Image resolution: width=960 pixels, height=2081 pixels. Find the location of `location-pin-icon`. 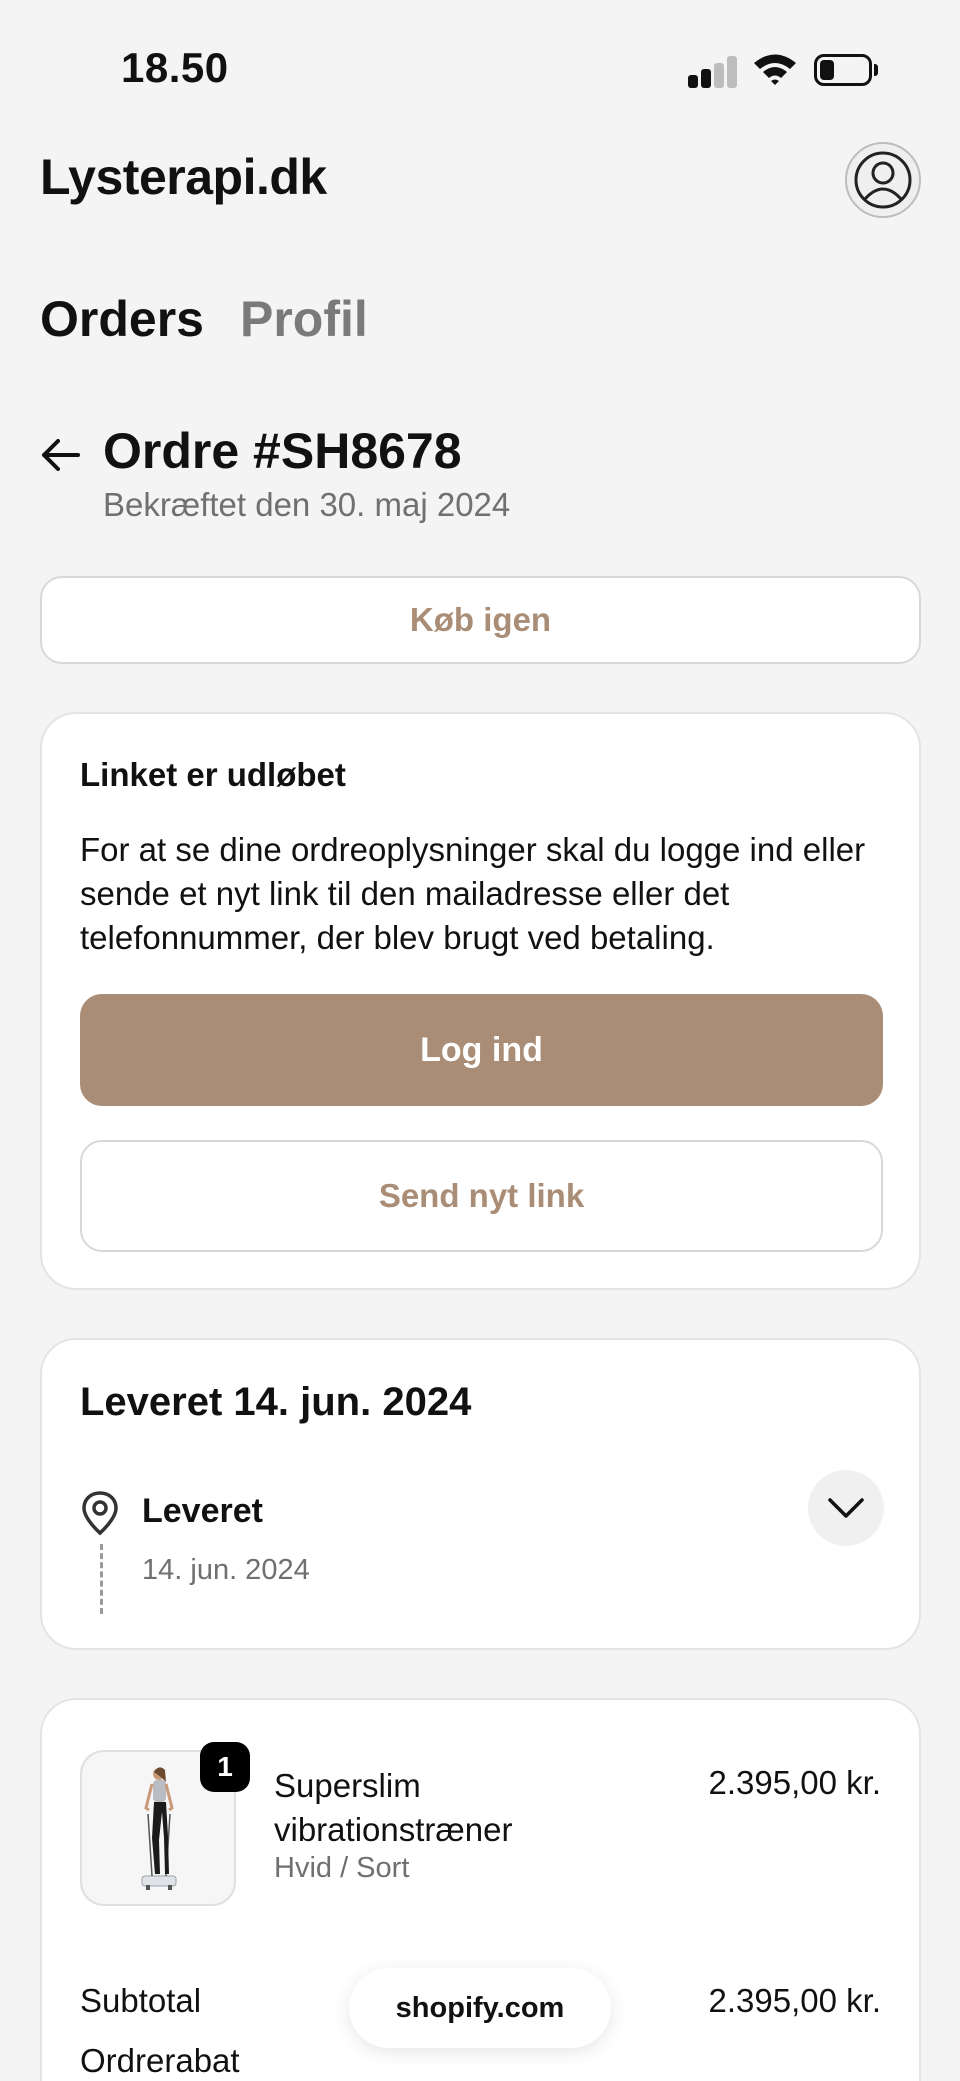

location-pin-icon is located at coordinates (100, 1513).